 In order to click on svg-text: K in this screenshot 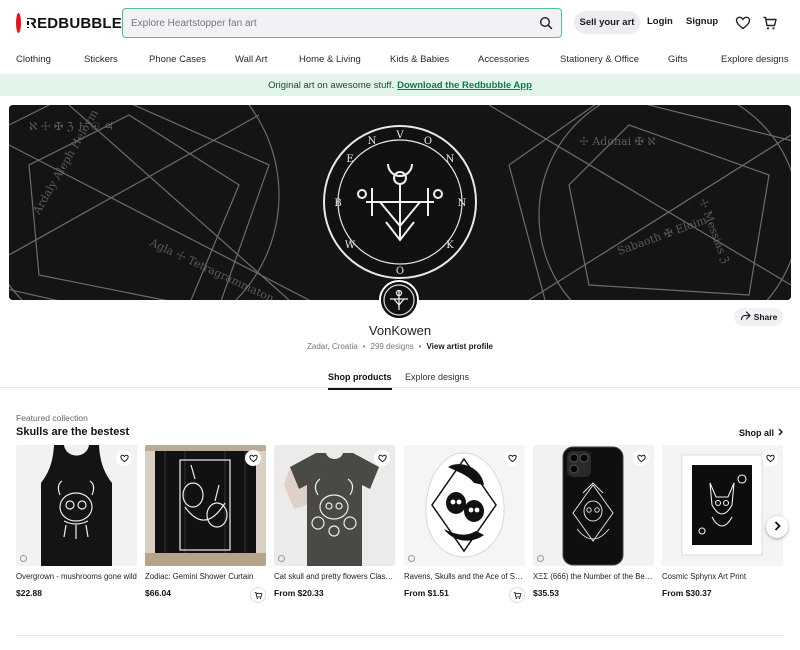, I will do `click(450, 245)`.